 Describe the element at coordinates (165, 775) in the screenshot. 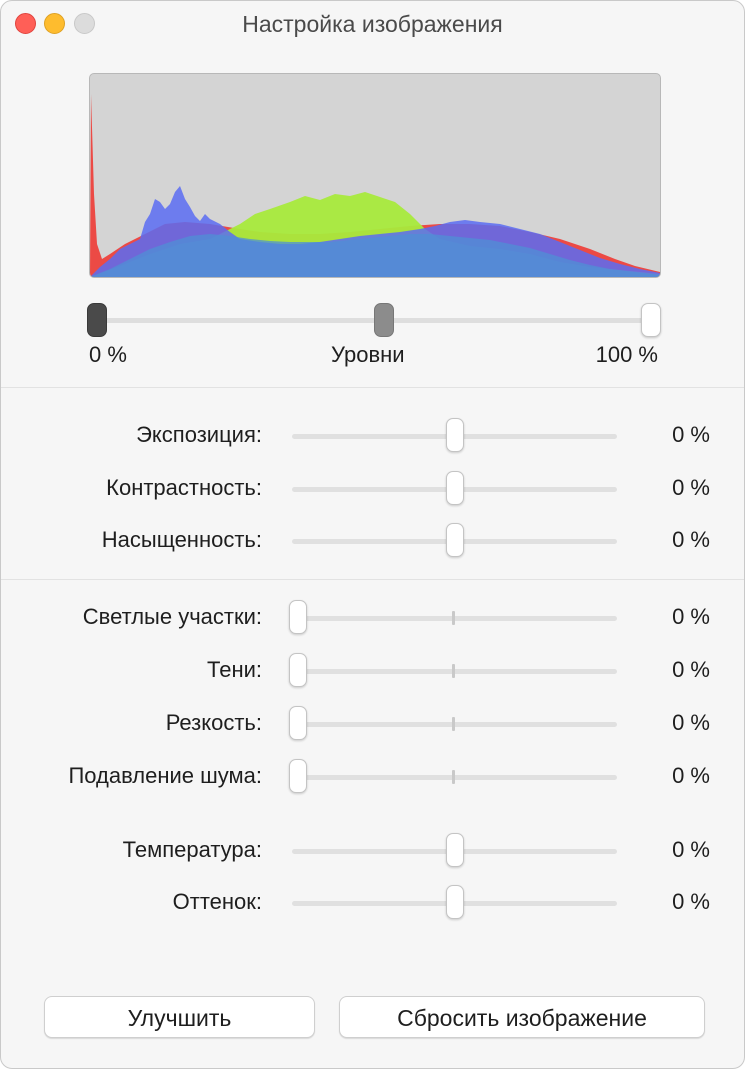

I see `noise-reduction-label: Подавление шума:` at that location.